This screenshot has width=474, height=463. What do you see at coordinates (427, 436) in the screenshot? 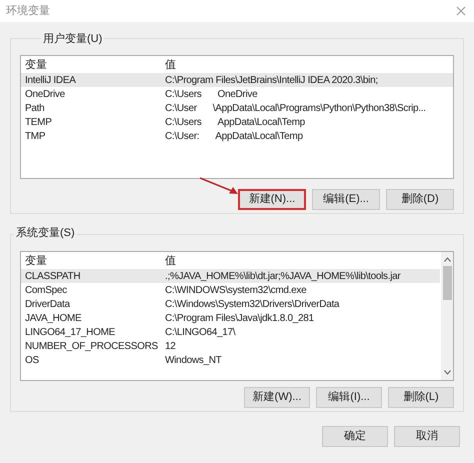
I see `dialog-button: 取消` at bounding box center [427, 436].